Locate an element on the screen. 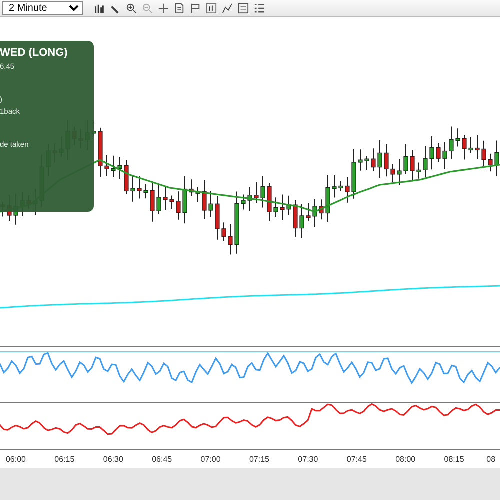 This screenshot has height=500, width=500. time-label: 06:00 is located at coordinates (16, 459).